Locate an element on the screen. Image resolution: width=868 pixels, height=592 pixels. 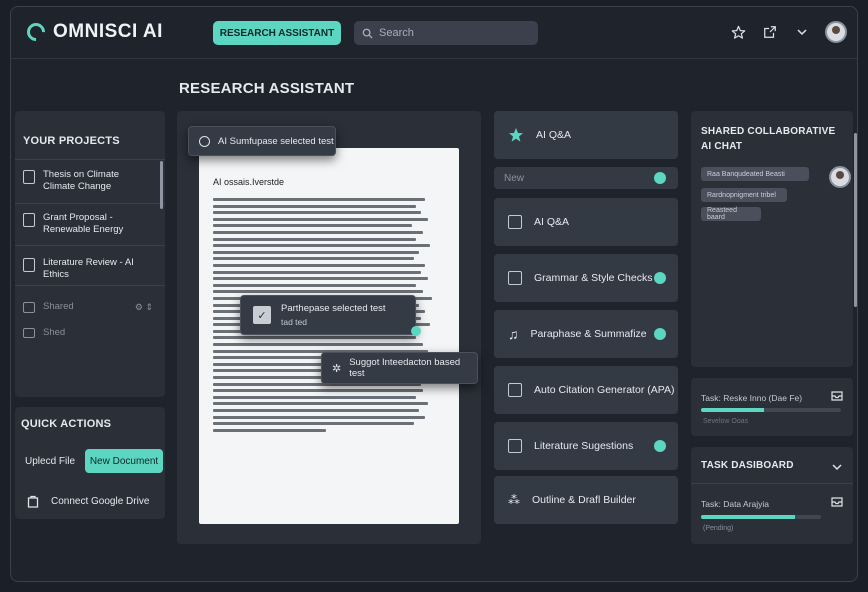
paraphrase-tooltip-text: Parthepase selected test is located at coordinates (333, 308).